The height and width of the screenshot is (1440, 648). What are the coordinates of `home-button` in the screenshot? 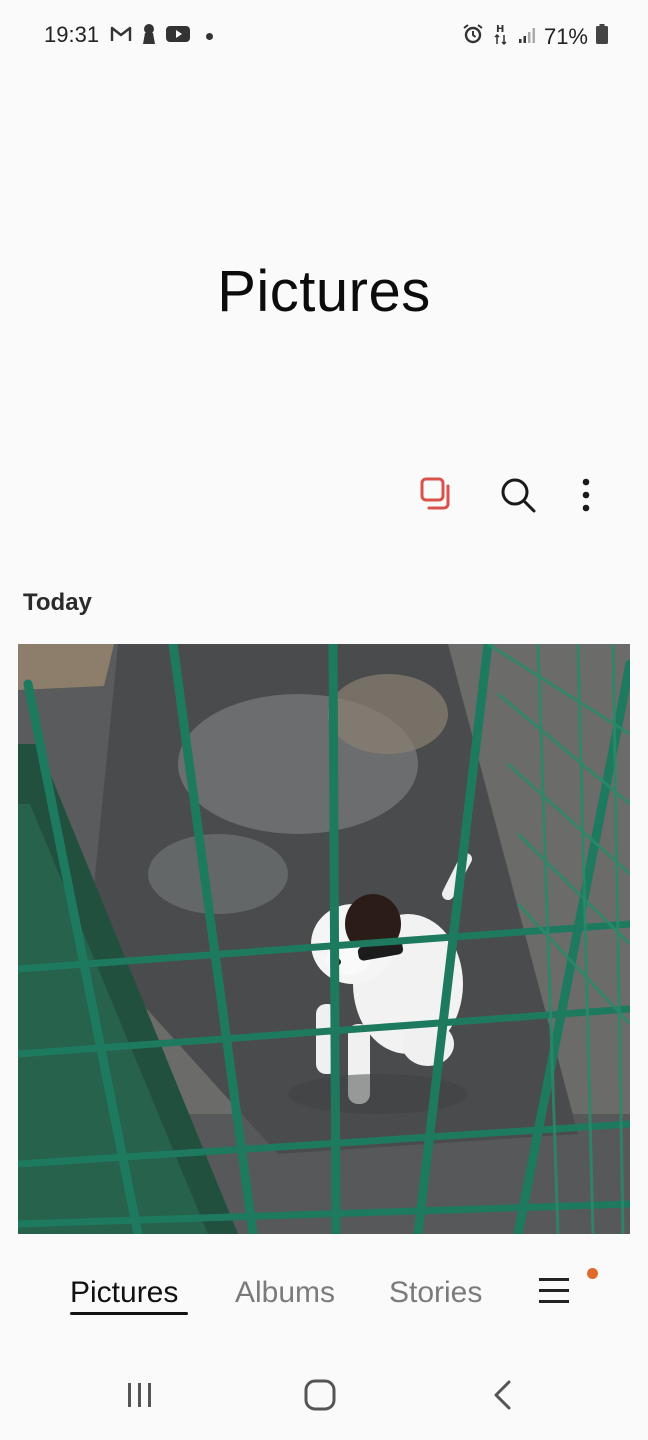 It's located at (320, 1397).